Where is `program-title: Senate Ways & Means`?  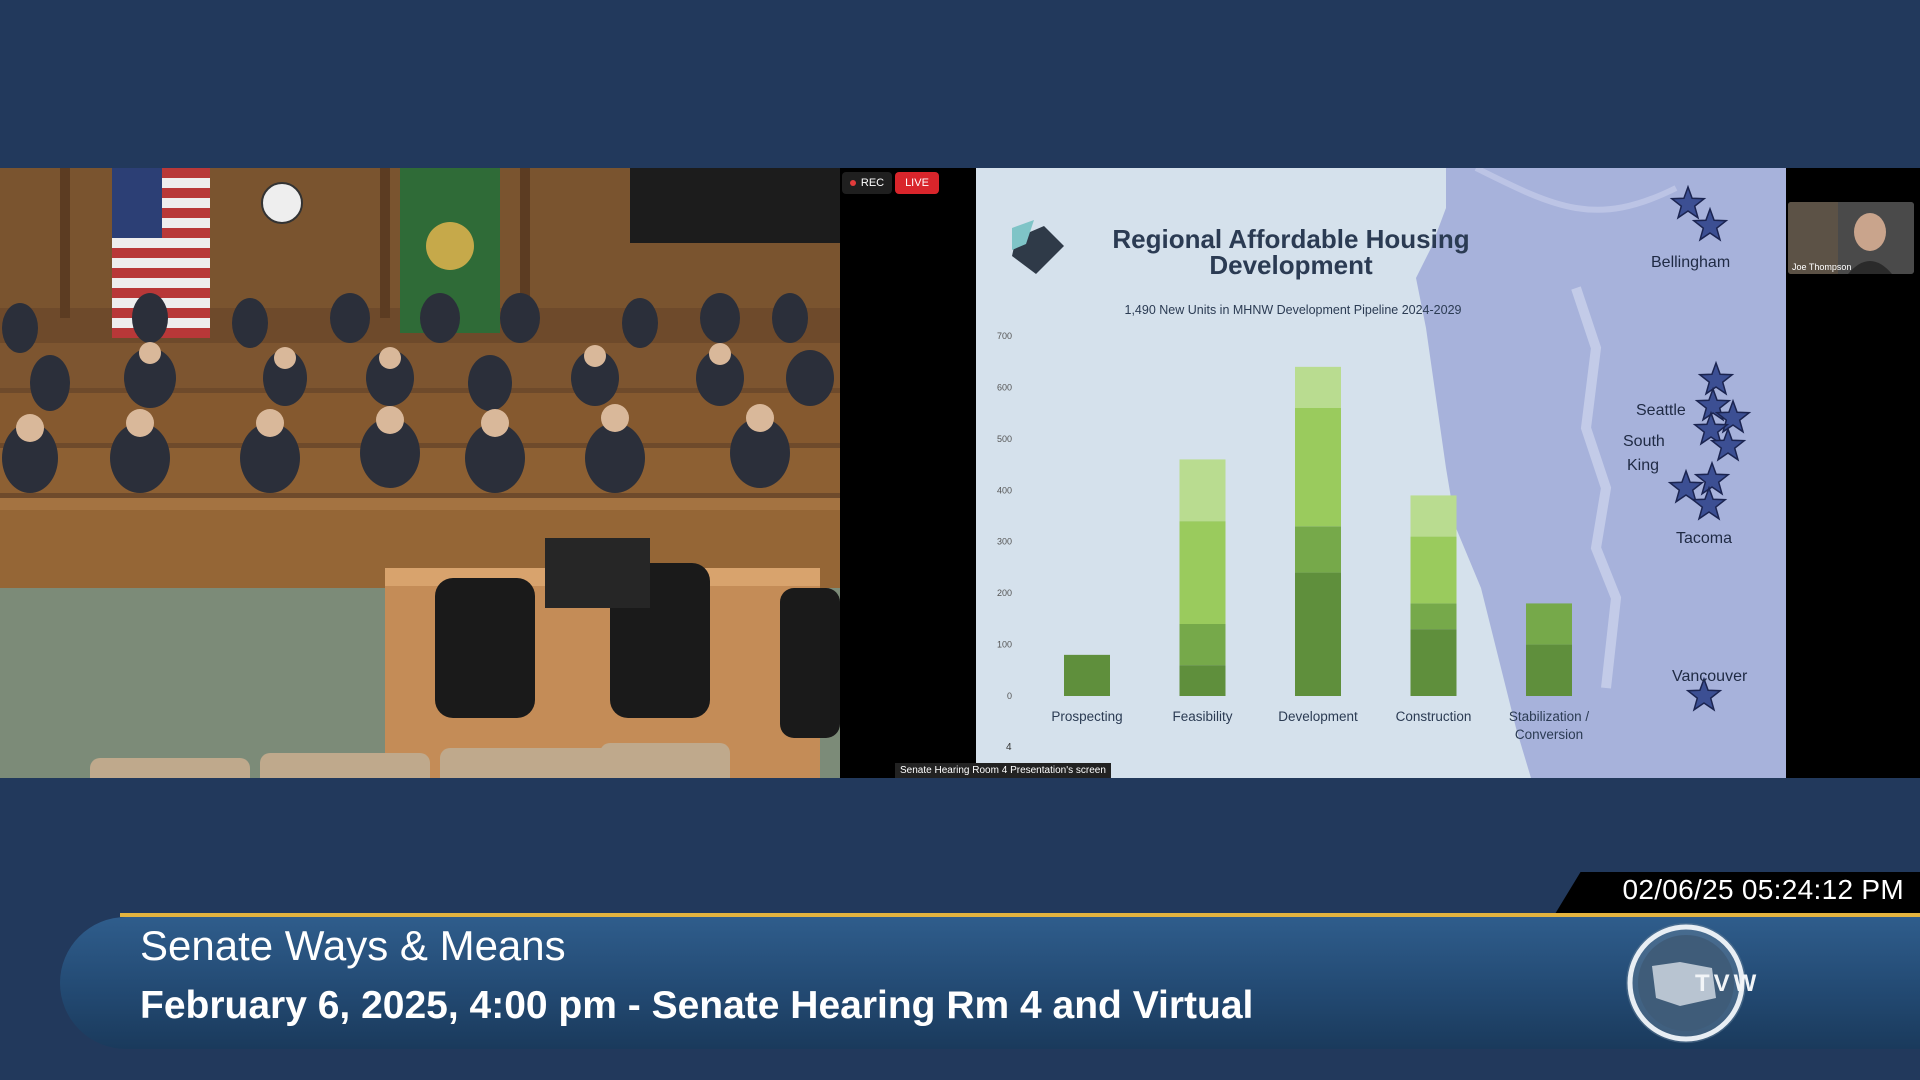
program-title: Senate Ways & Means is located at coordinates (353, 945).